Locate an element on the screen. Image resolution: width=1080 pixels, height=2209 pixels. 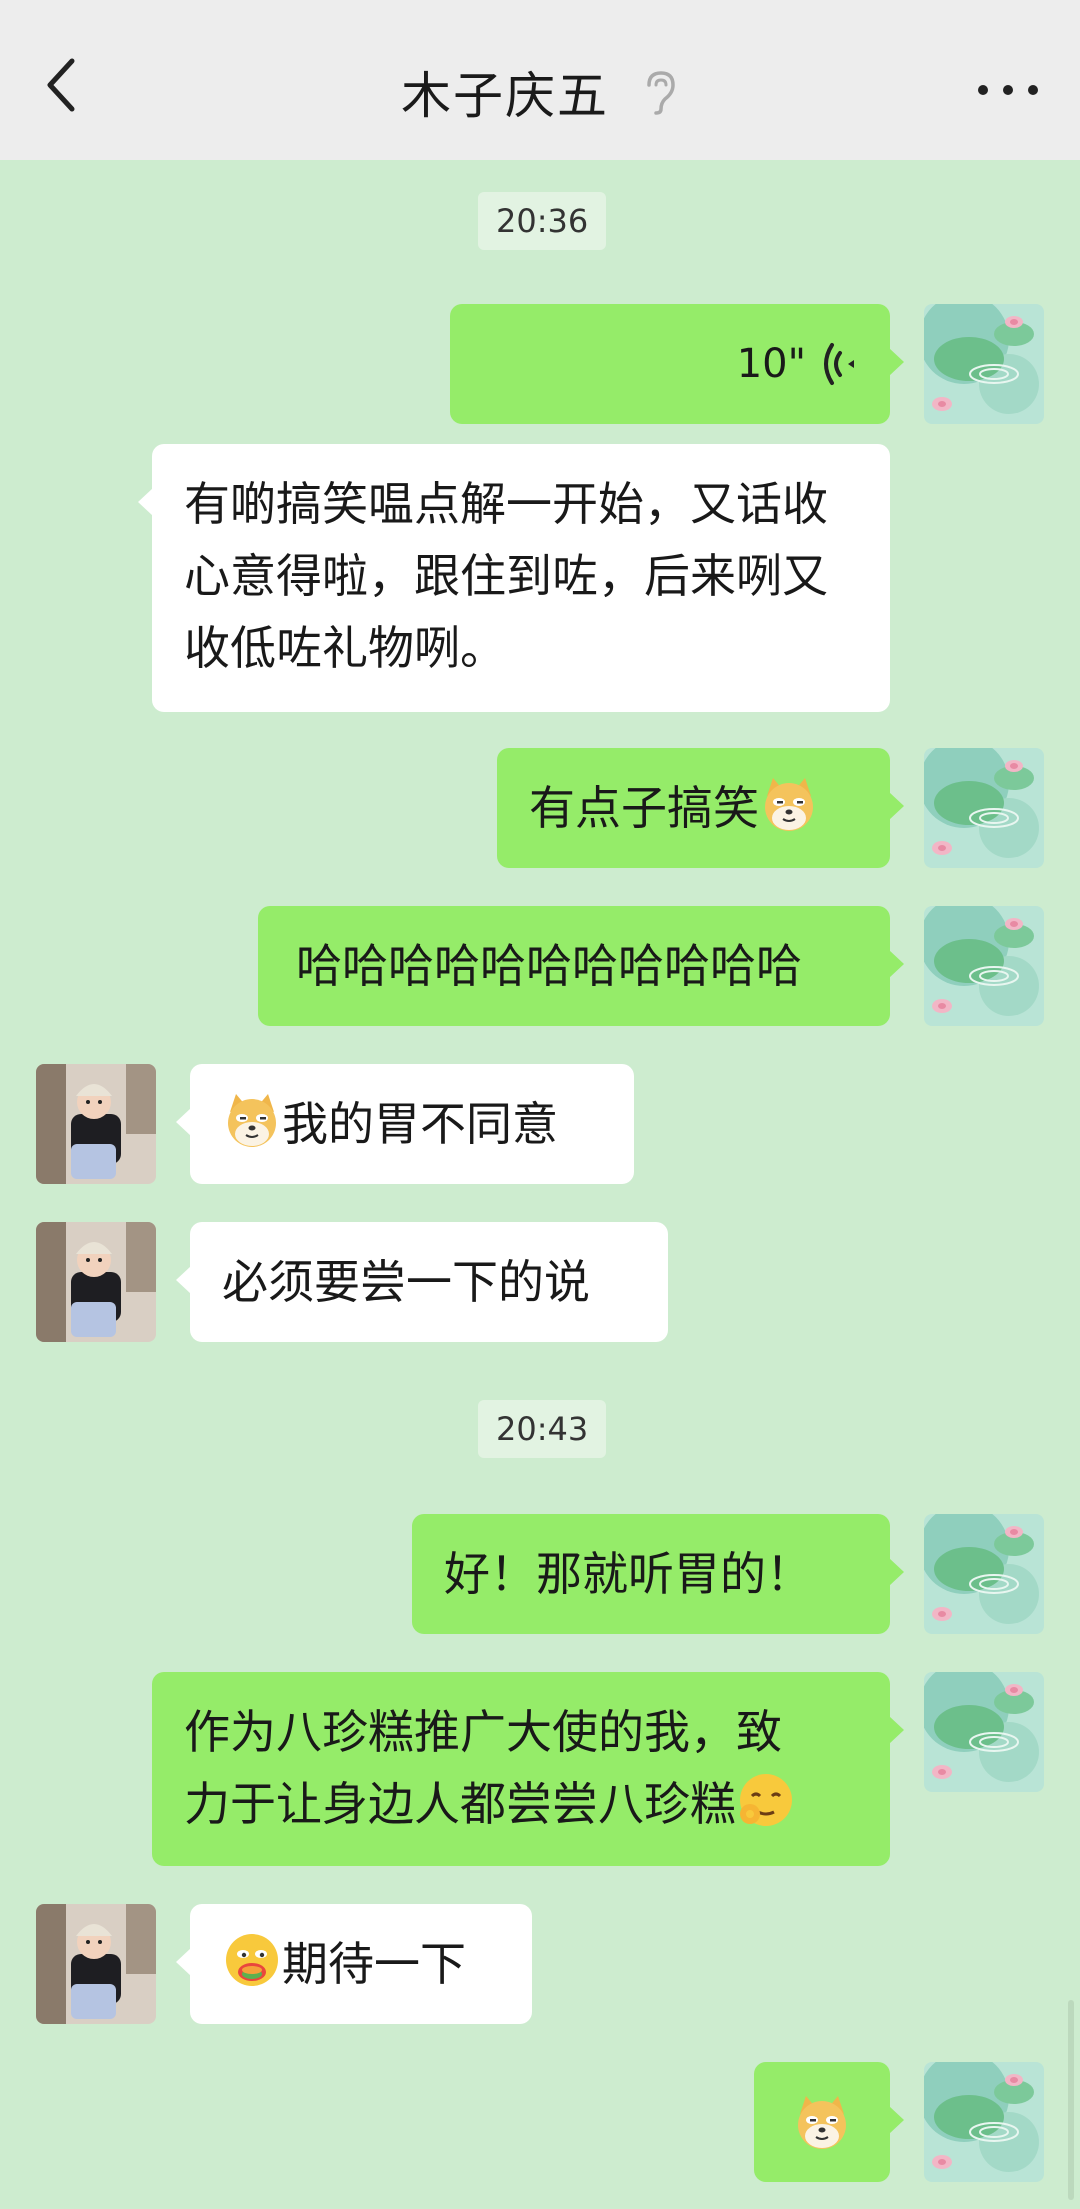
message-text: 哈哈哈哈哈哈哈哈哈哈哈 is located at coordinates (549, 966).